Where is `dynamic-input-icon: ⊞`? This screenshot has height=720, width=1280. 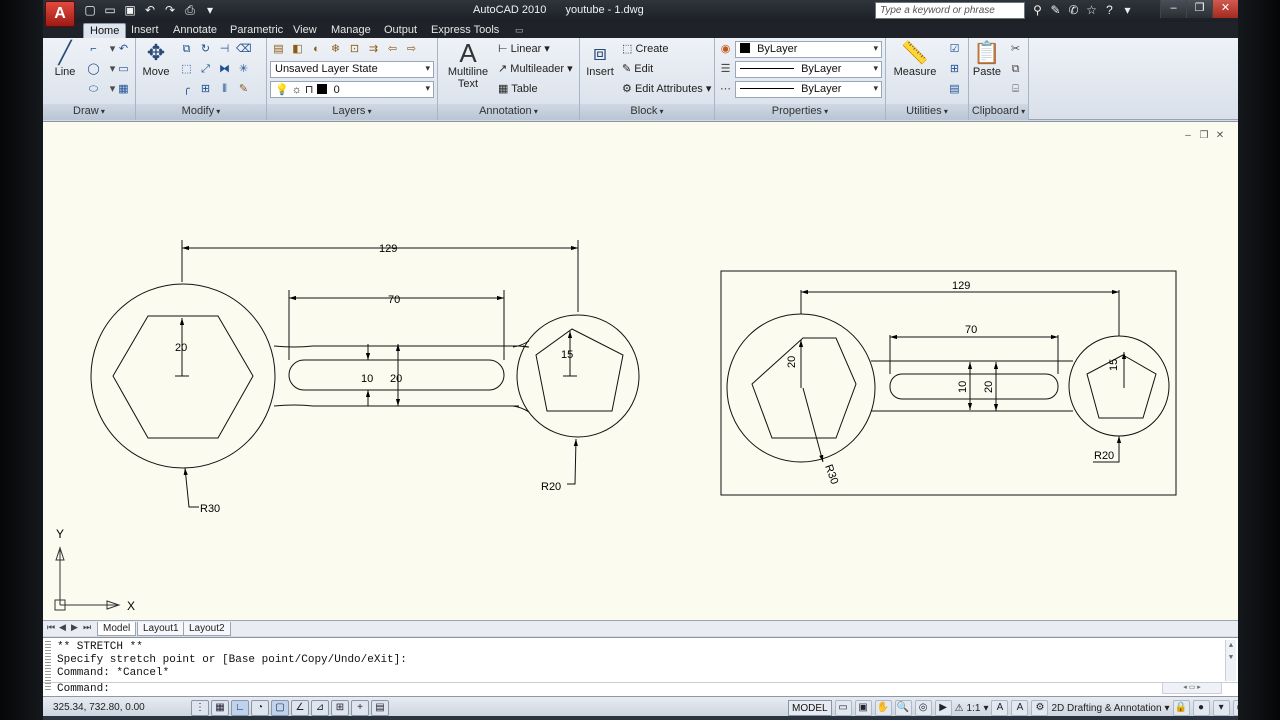 dynamic-input-icon: ⊞ is located at coordinates (340, 708).